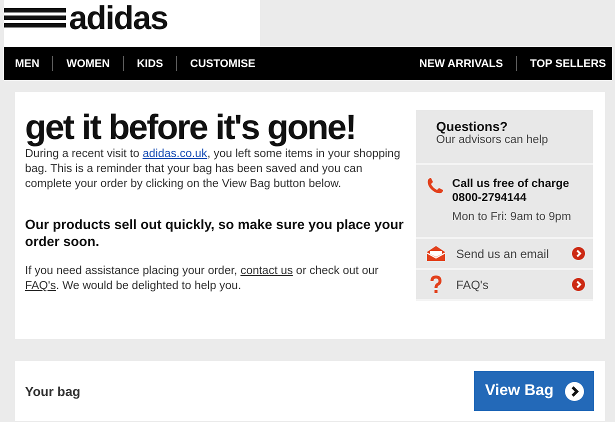 This screenshot has height=422, width=615. I want to click on support-title: Questions?, so click(472, 126).